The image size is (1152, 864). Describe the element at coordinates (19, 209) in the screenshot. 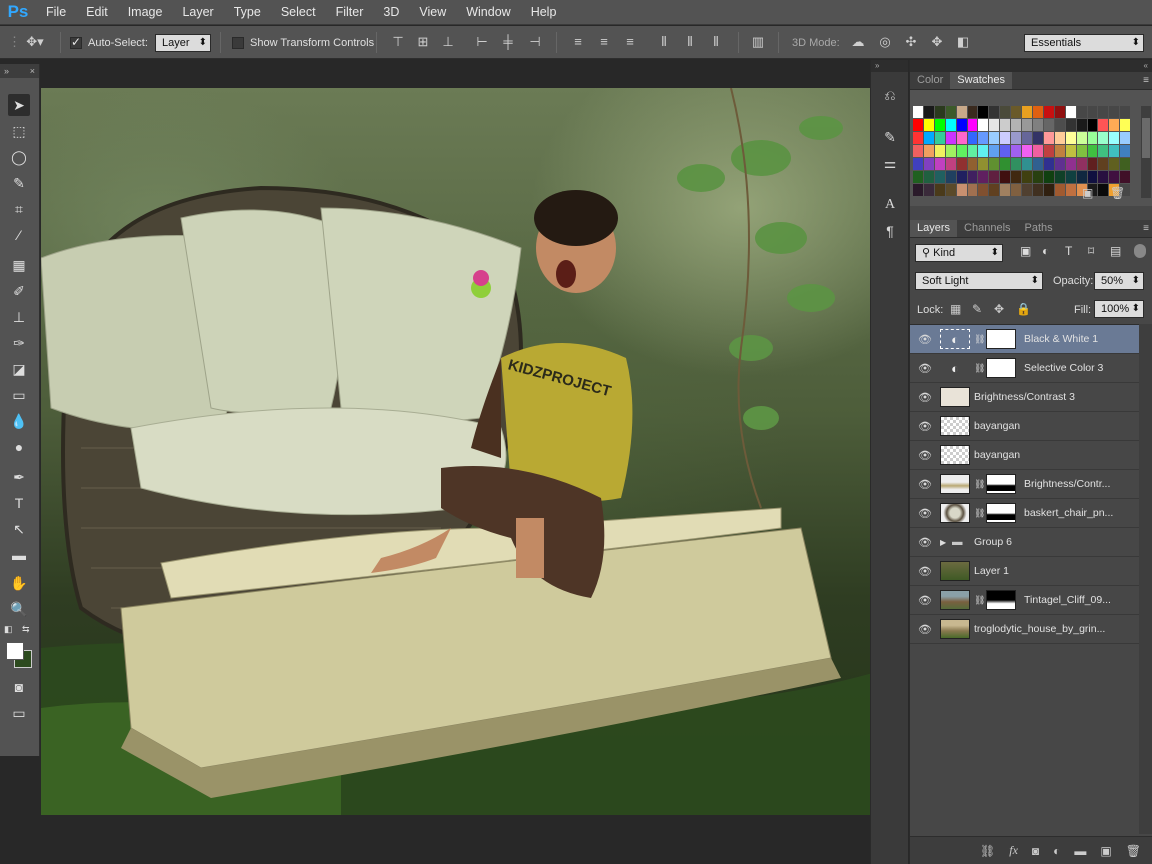

I see `crop-tool-icon: ⌗` at that location.